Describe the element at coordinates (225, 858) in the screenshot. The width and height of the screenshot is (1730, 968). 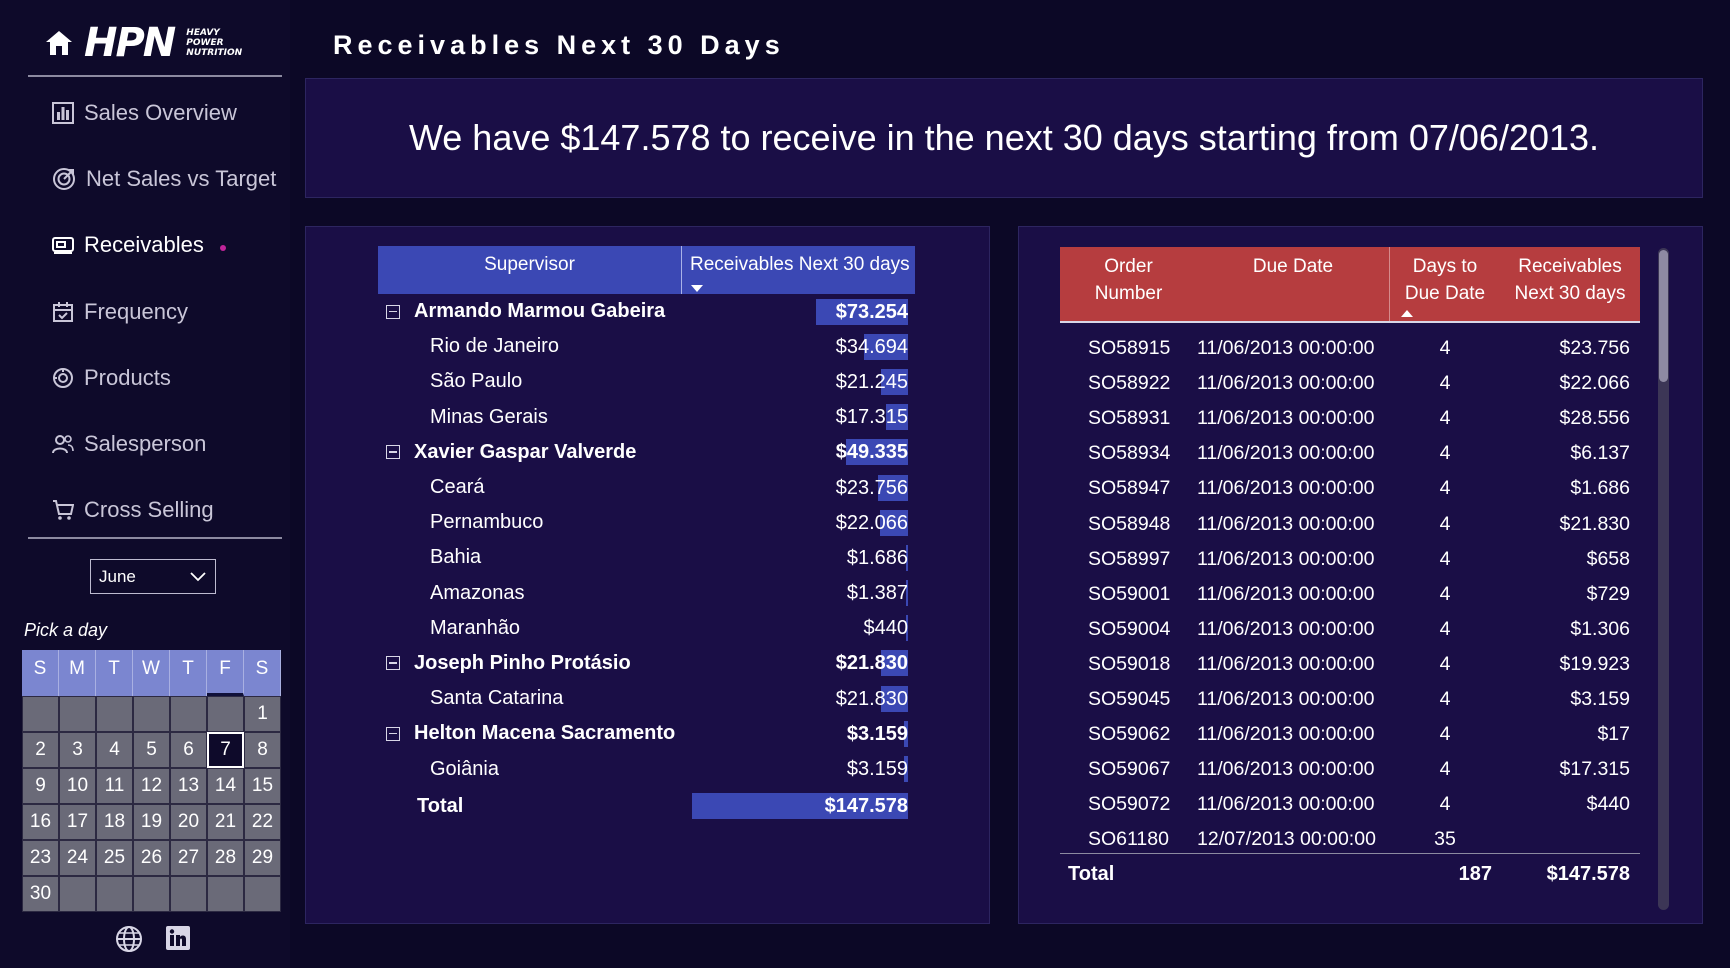
I see `calendar-day: 28` at that location.